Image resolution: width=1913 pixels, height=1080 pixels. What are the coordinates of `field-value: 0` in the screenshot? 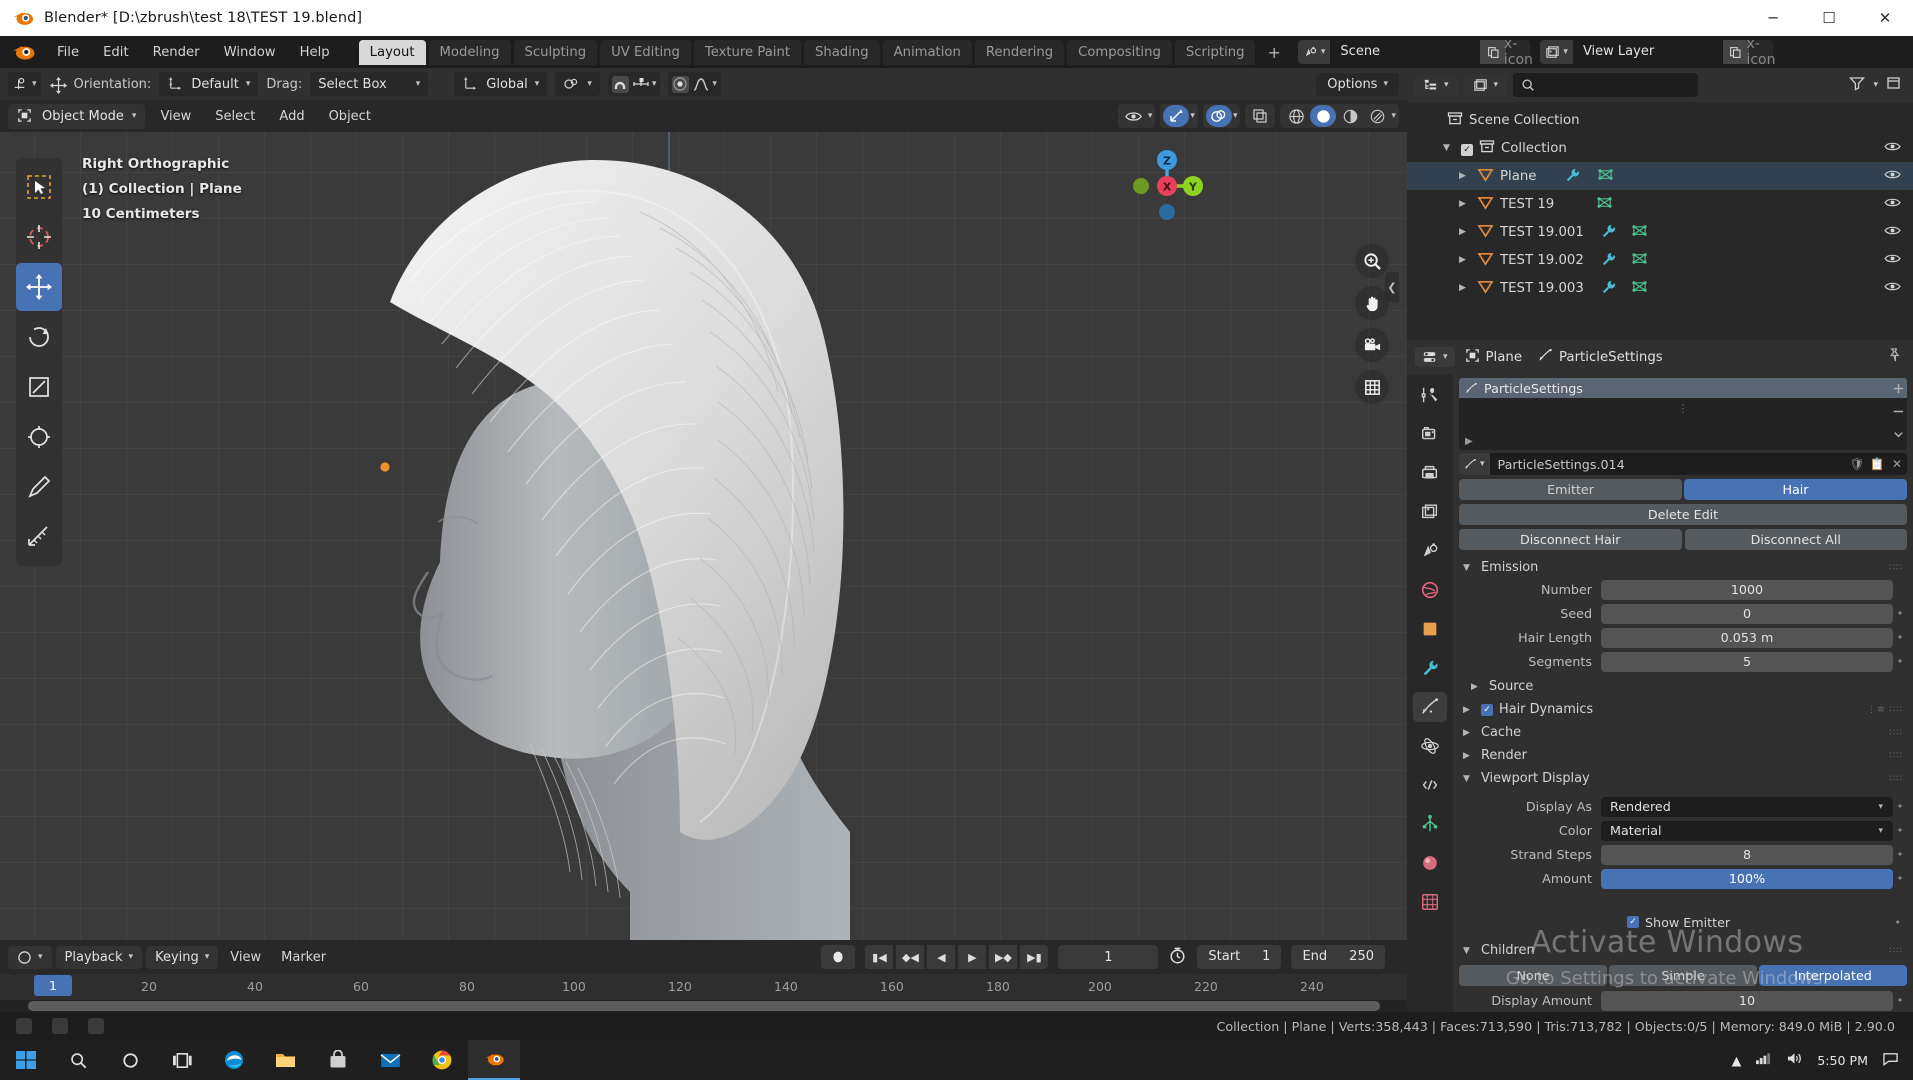 It's located at (1747, 613).